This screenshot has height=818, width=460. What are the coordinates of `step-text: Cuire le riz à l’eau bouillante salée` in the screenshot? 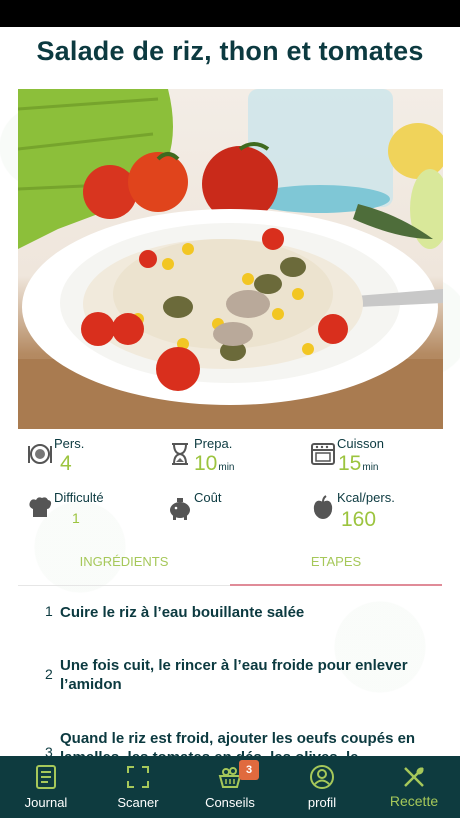 It's located at (182, 612).